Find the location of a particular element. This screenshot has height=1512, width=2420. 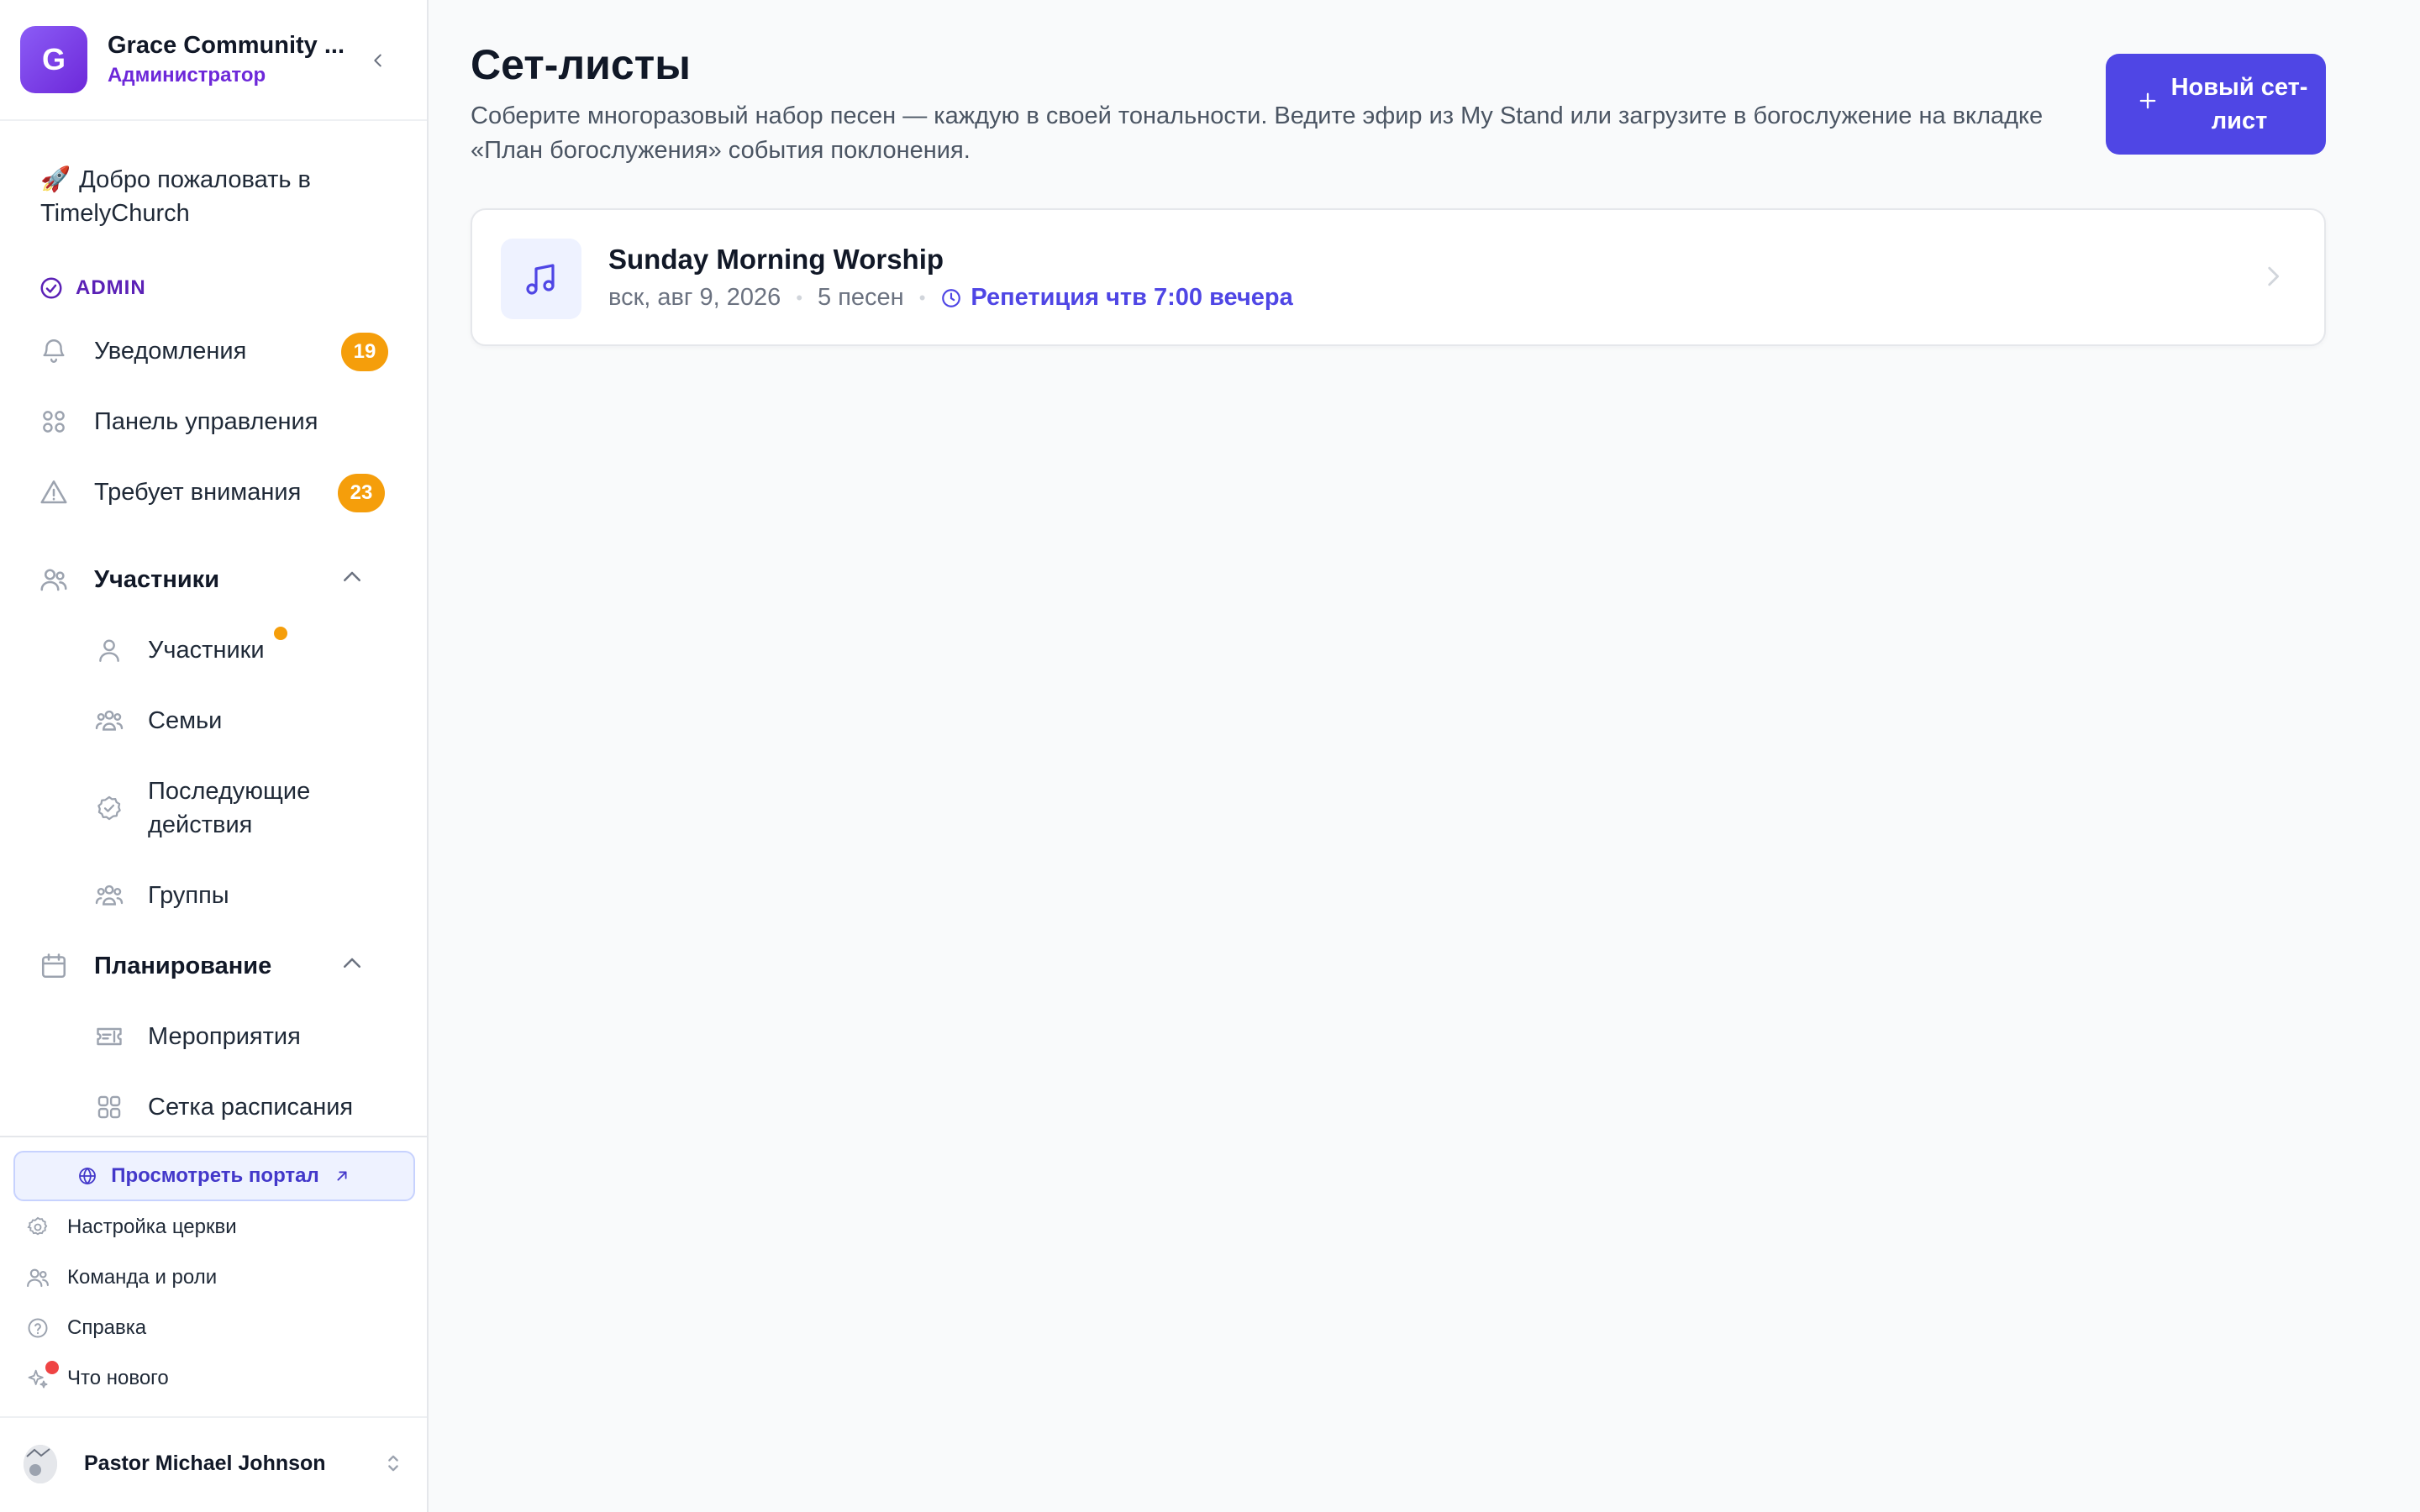

view-portal-button: Просмотреть портал is located at coordinates (214, 1176).